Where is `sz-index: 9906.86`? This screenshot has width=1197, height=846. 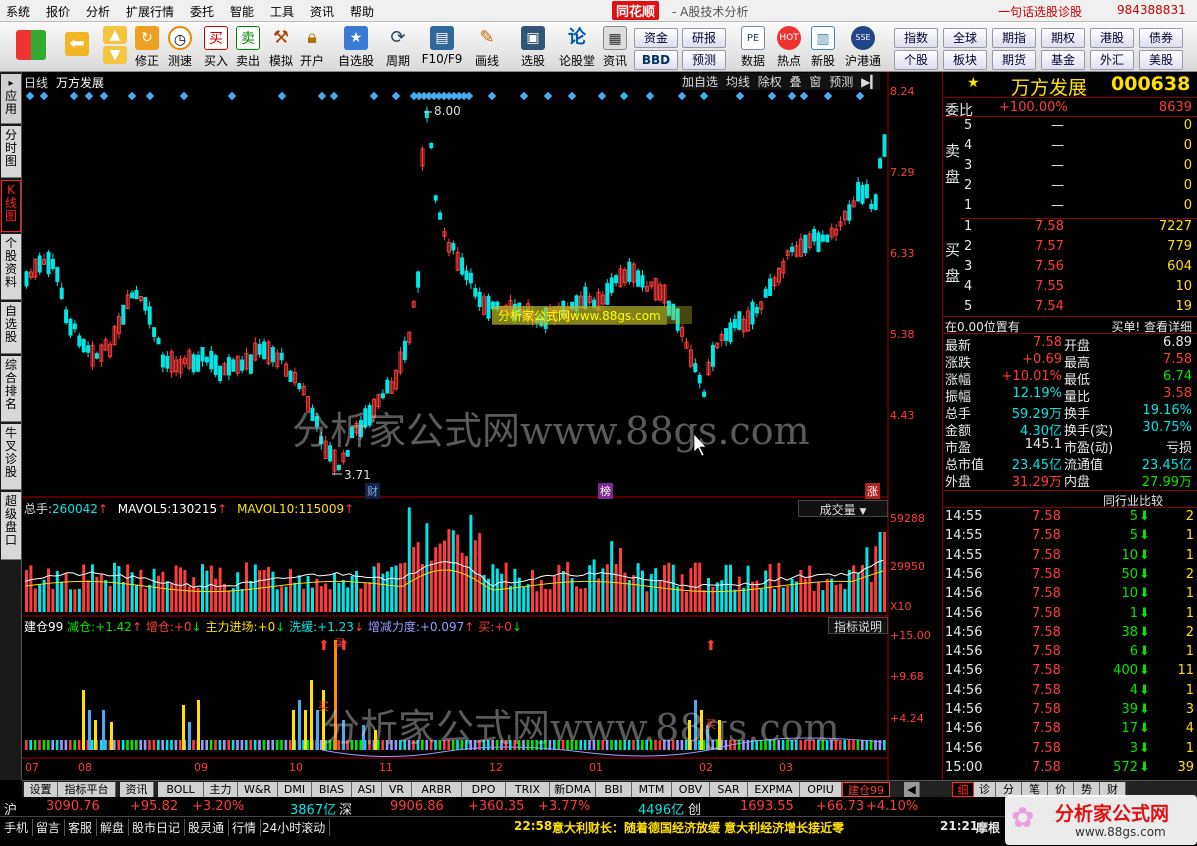 sz-index: 9906.86 is located at coordinates (417, 806).